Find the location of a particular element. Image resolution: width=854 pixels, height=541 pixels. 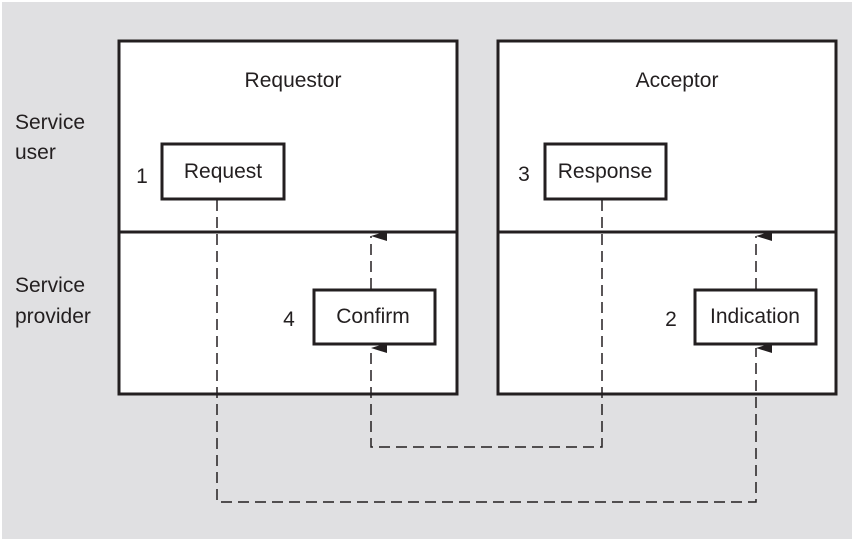

step-number-1: 1 is located at coordinates (142, 176).